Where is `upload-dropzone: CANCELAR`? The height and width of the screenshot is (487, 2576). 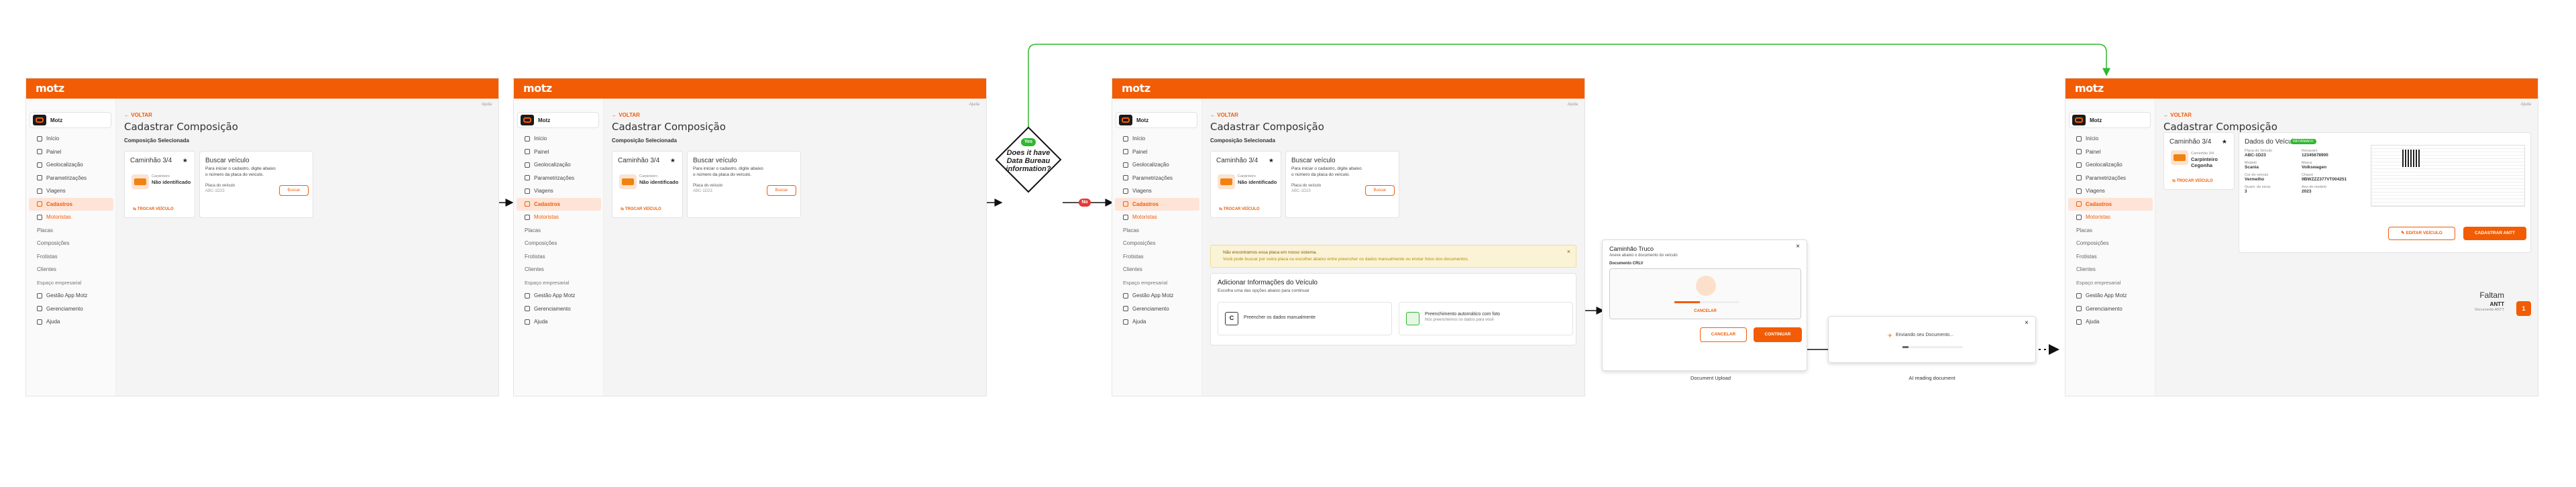 upload-dropzone: CANCELAR is located at coordinates (1705, 293).